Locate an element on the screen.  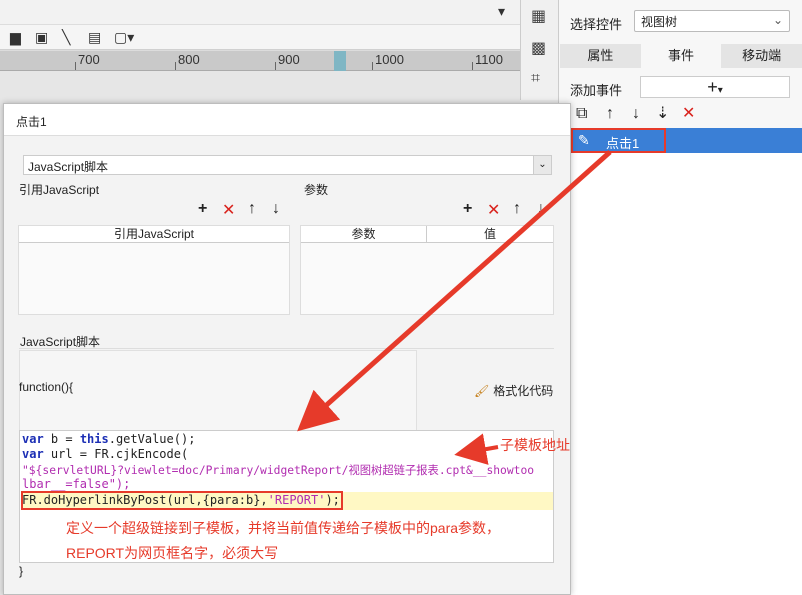
panel-tabs: 属性 事件 移动端 is located at coordinates (681, 56).